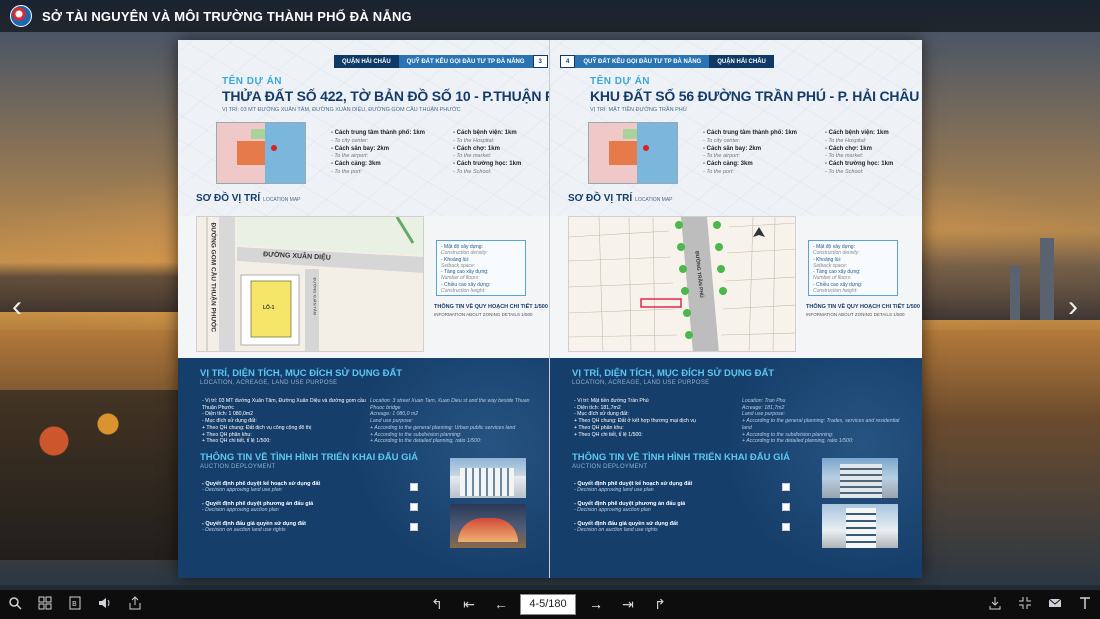 This screenshot has height=619, width=1100. I want to click on project-address: VỊ TRÍ: MẶT TIỀN ĐƯỜNG TRẦN PHÚ, so click(638, 110).